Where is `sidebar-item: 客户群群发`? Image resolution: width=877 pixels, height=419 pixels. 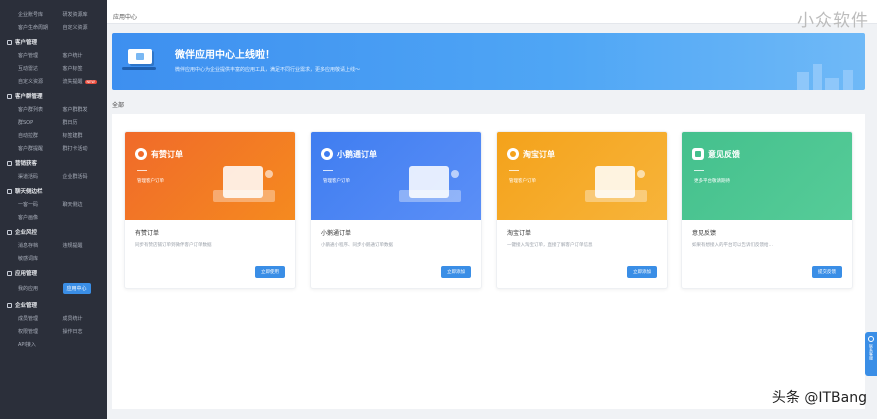 sidebar-item: 客户群群发 is located at coordinates (85, 109).